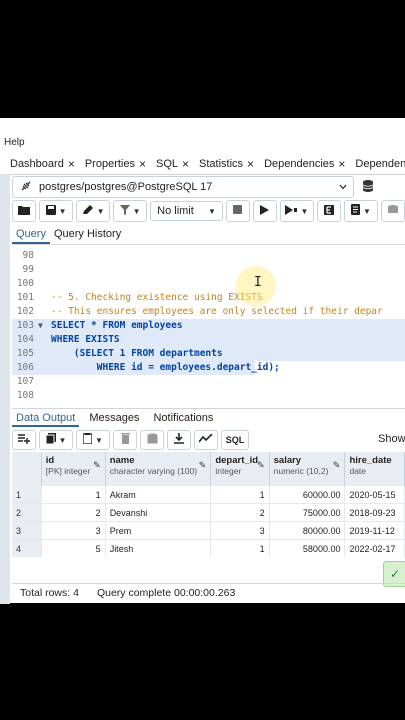 The image size is (405, 720). What do you see at coordinates (125, 440) in the screenshot?
I see `delete-button` at bounding box center [125, 440].